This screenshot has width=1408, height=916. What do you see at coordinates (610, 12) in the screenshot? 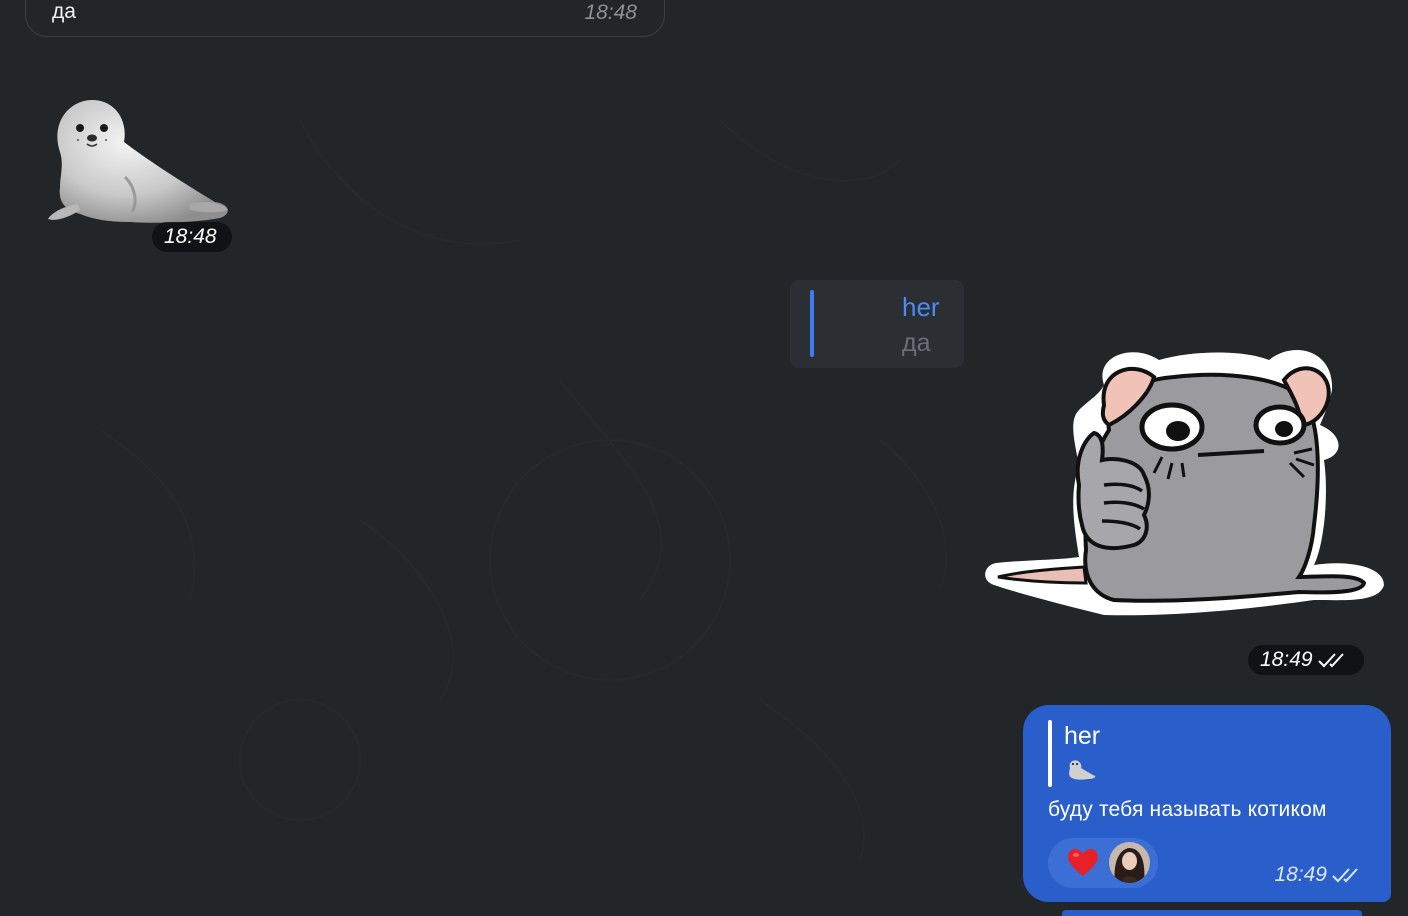
I see `message-time: 18:48` at bounding box center [610, 12].